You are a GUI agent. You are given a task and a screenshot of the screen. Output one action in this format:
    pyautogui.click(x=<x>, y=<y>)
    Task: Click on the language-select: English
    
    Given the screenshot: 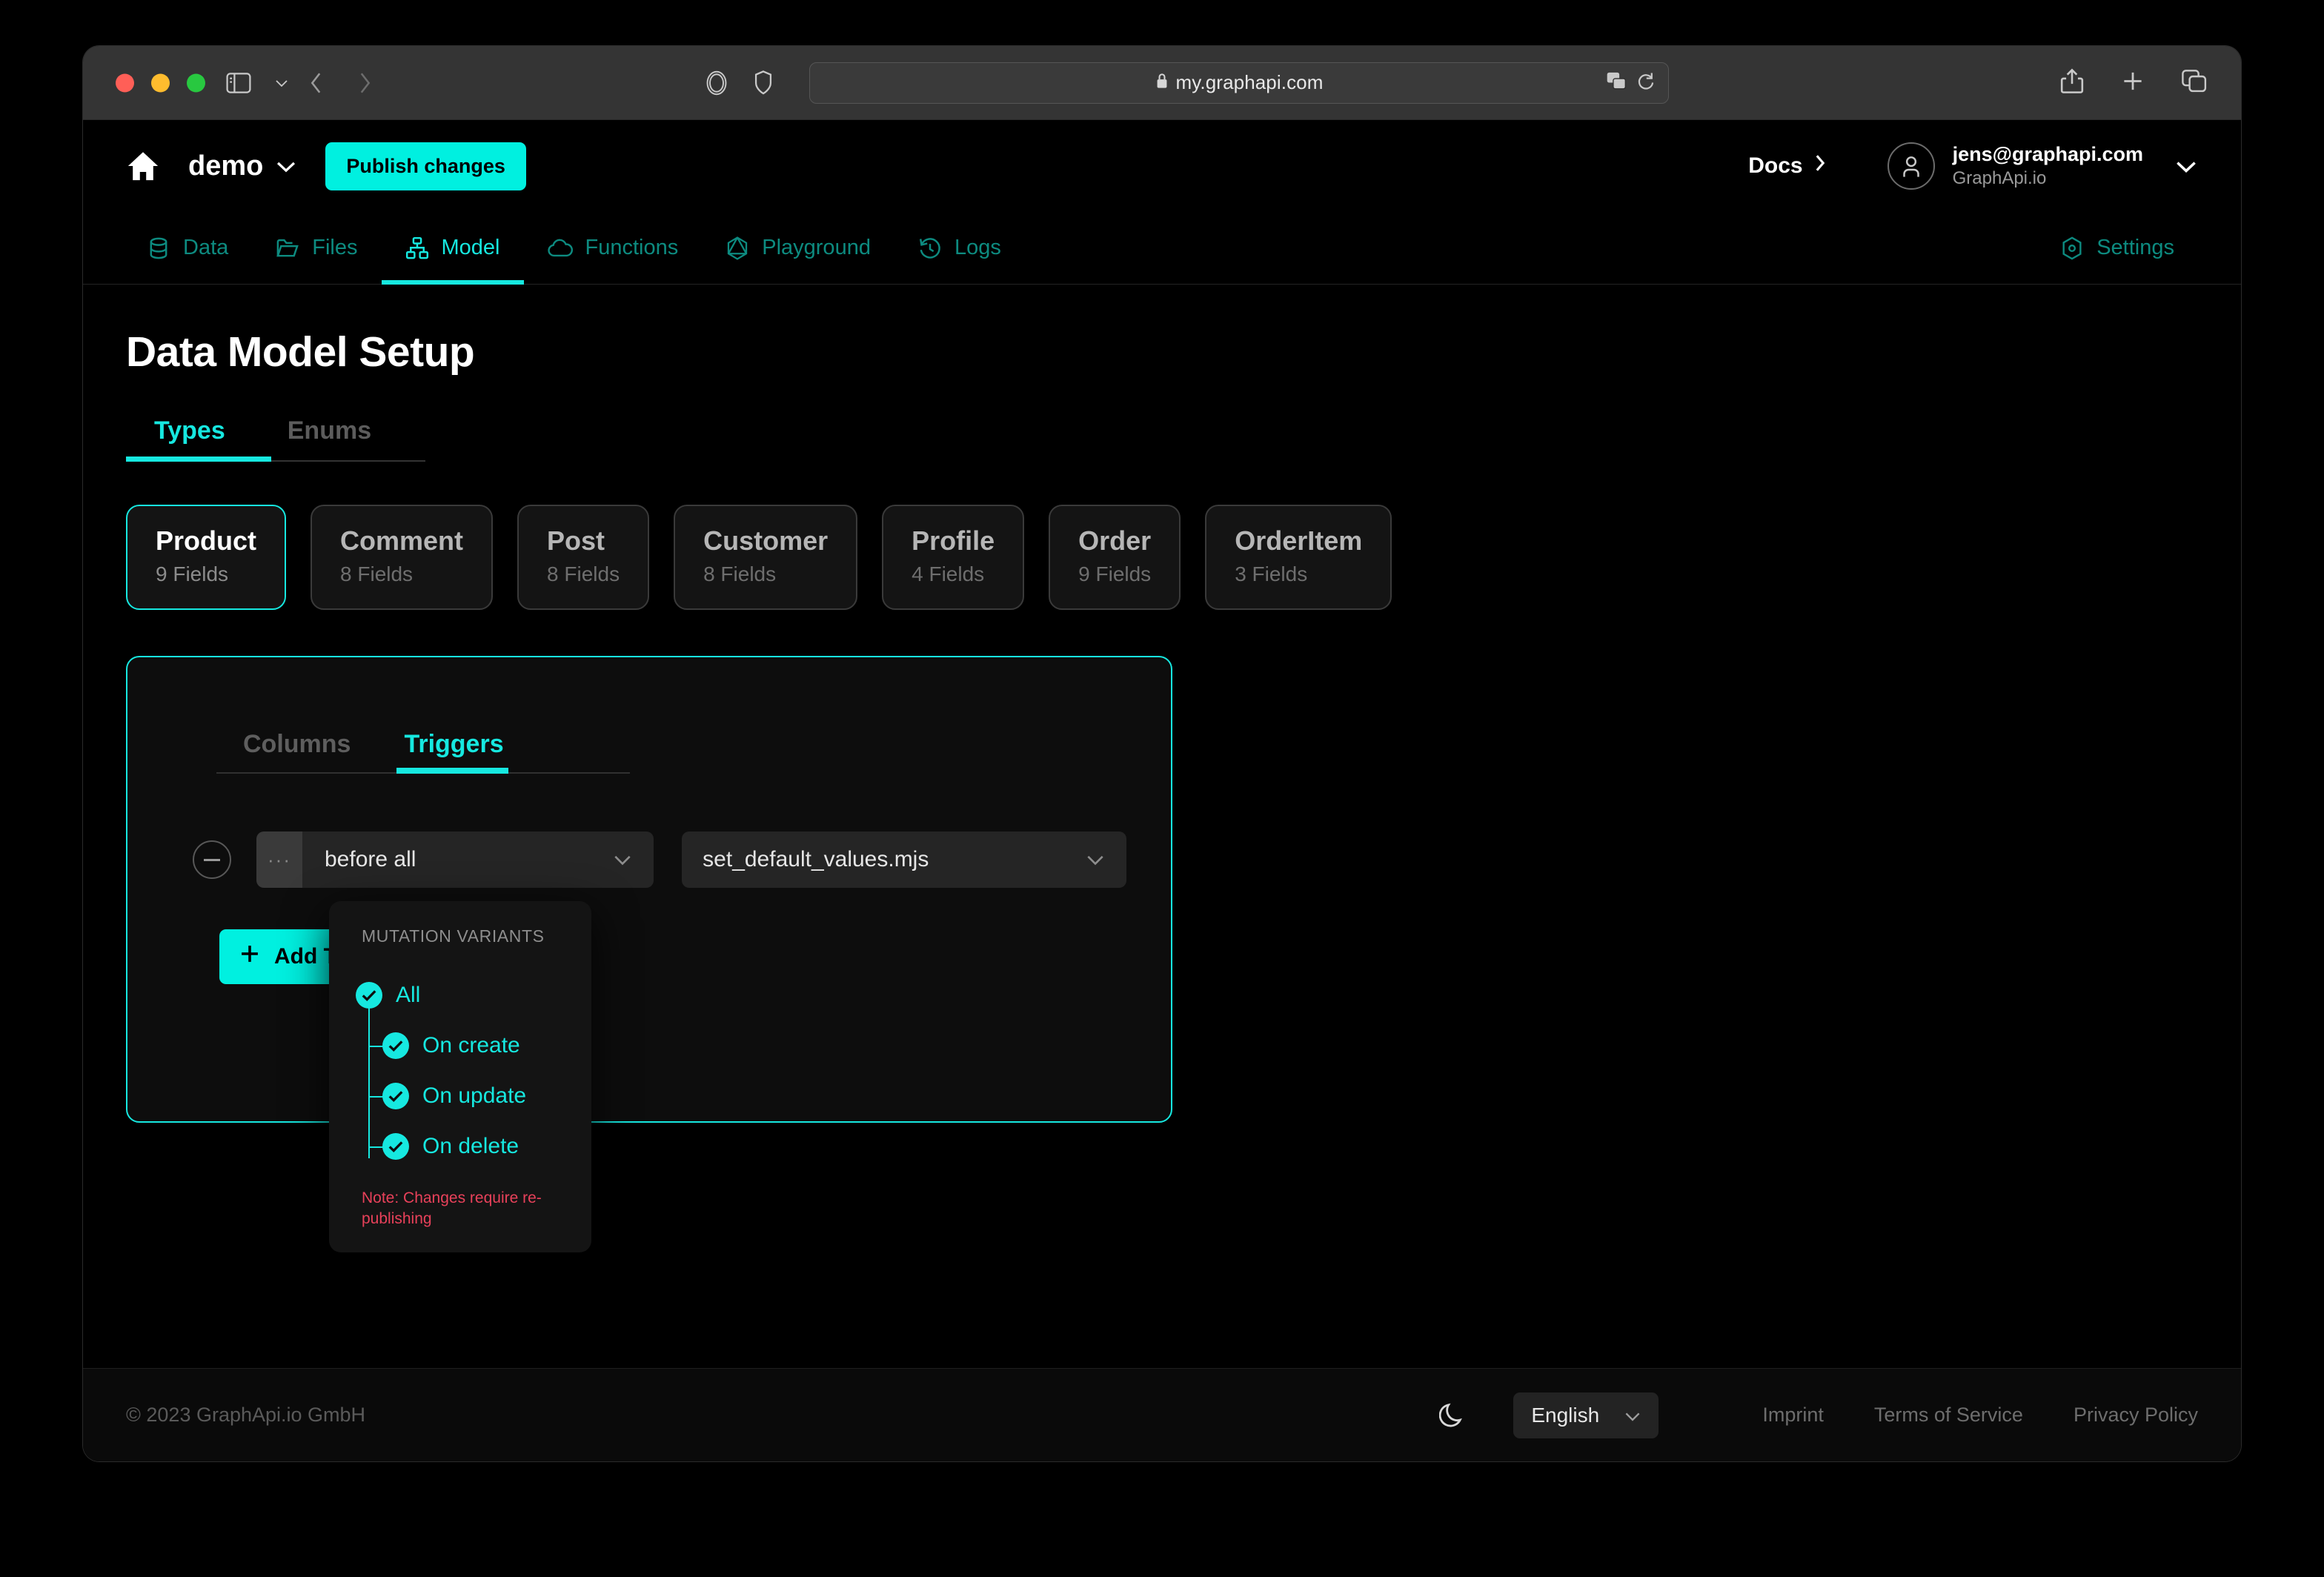 What is the action you would take?
    pyautogui.click(x=1586, y=1415)
    